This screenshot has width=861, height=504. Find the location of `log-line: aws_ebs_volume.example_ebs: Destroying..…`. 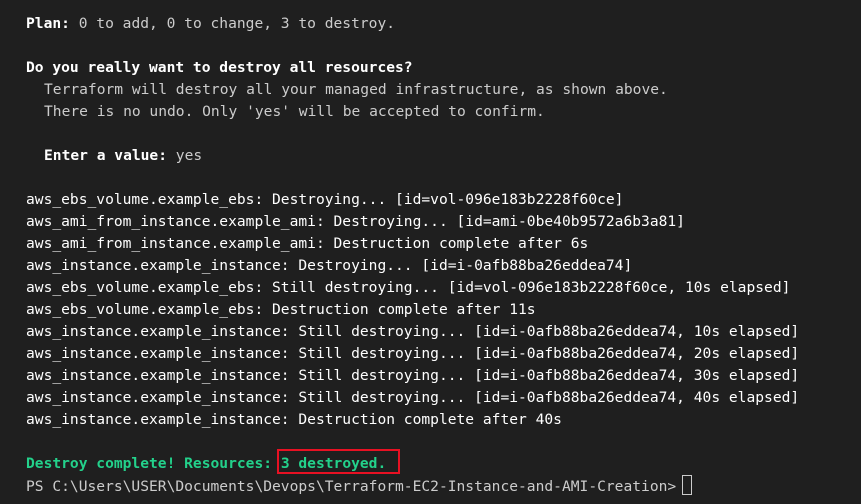

log-line: aws_ebs_volume.example_ebs: Destroying..… is located at coordinates (325, 199).